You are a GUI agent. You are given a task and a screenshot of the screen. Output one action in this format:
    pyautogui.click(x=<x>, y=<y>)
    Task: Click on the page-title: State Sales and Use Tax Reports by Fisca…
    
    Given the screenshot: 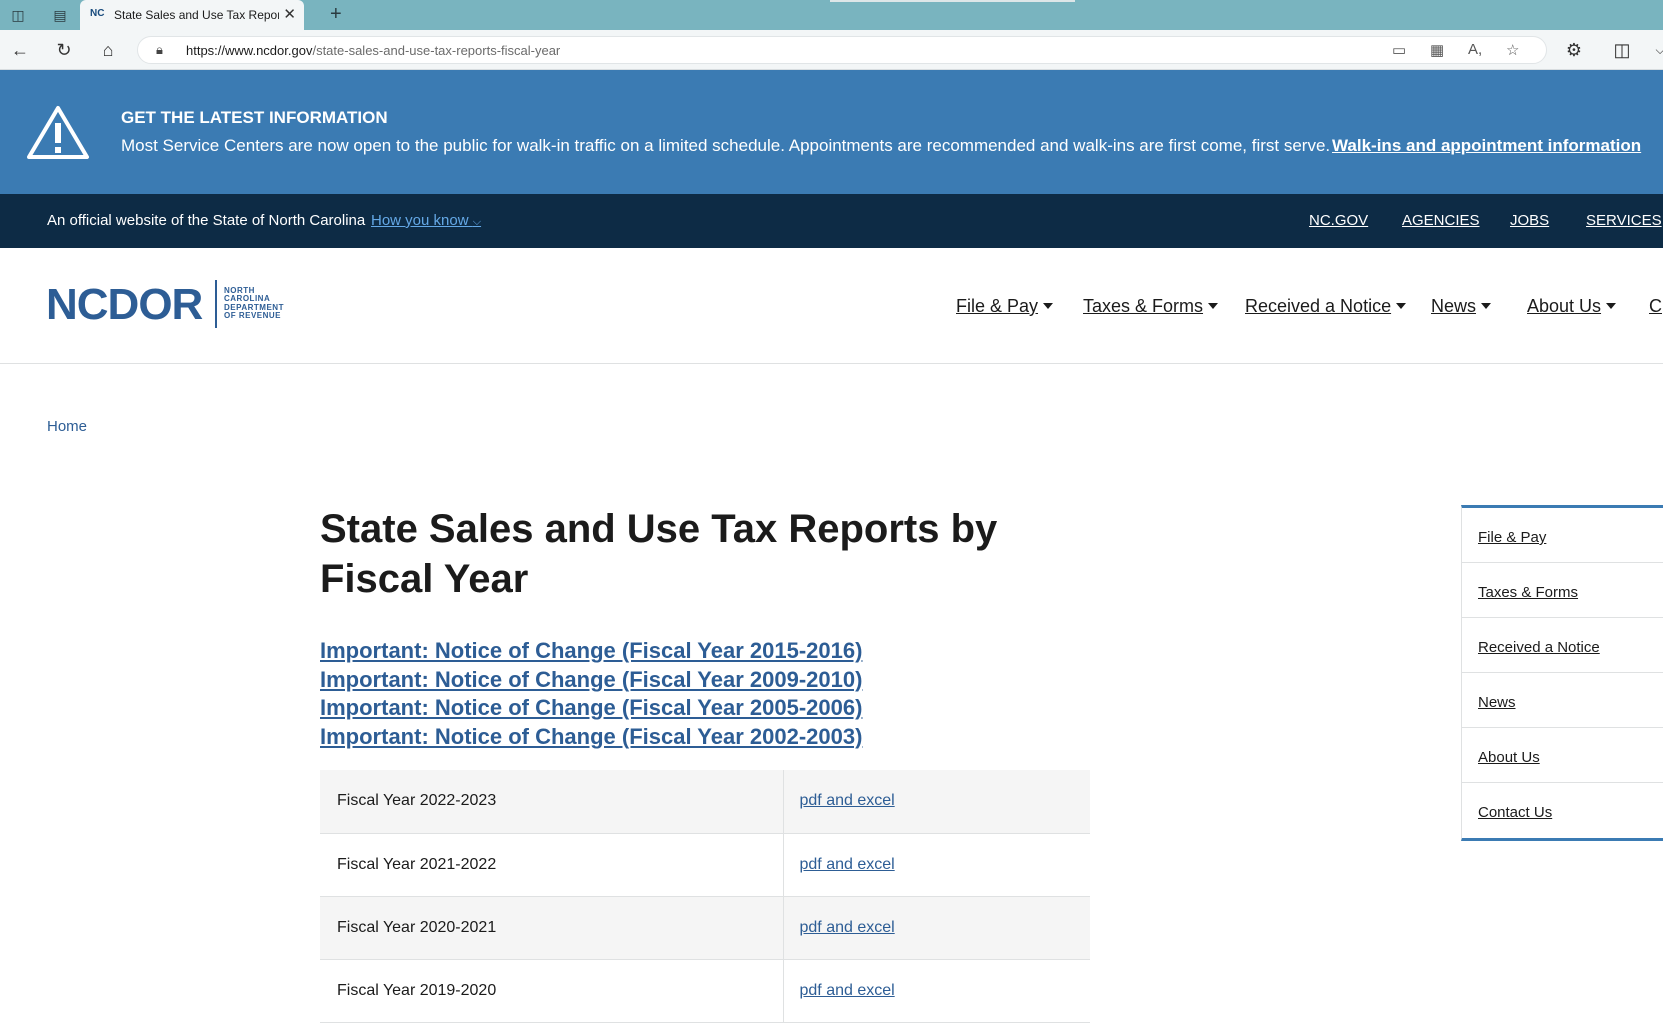 What is the action you would take?
    pyautogui.click(x=659, y=554)
    